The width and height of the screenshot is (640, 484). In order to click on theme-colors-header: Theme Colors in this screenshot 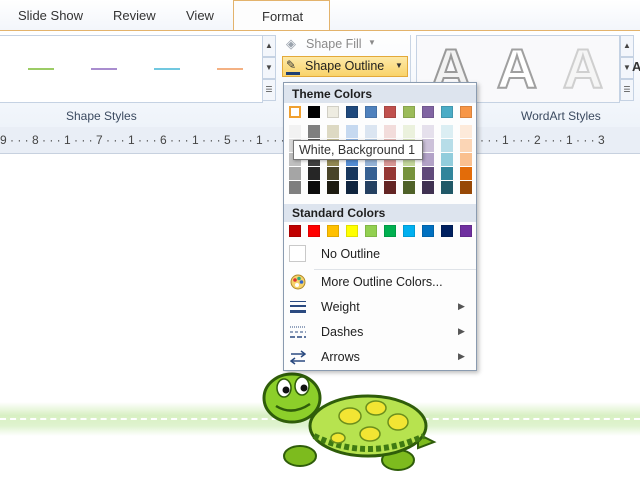, I will do `click(380, 94)`.